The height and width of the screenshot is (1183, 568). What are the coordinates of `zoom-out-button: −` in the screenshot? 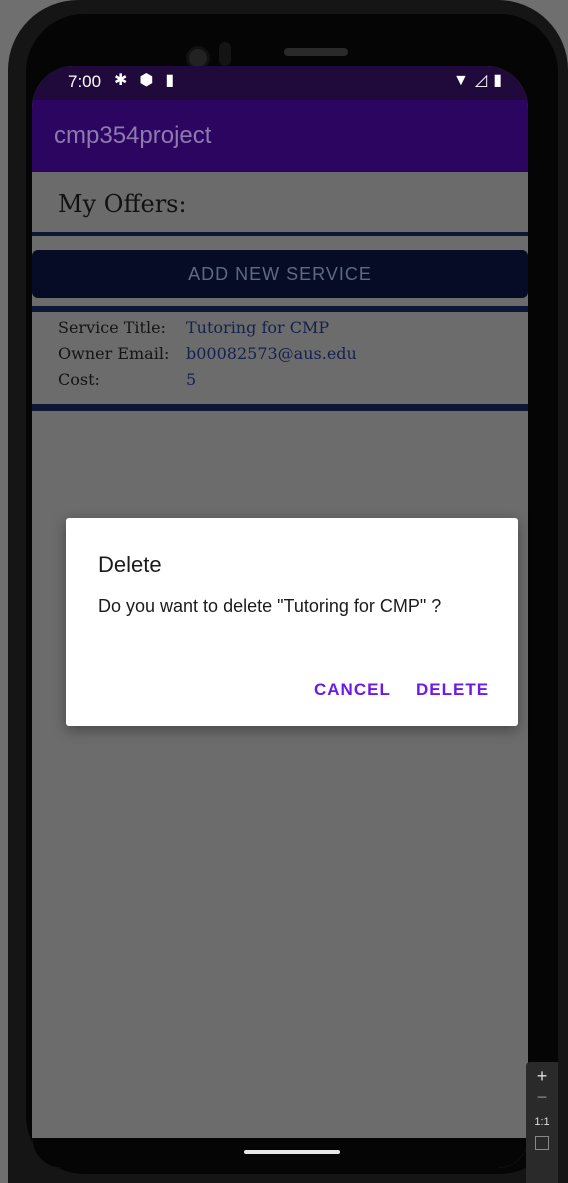 It's located at (542, 1097).